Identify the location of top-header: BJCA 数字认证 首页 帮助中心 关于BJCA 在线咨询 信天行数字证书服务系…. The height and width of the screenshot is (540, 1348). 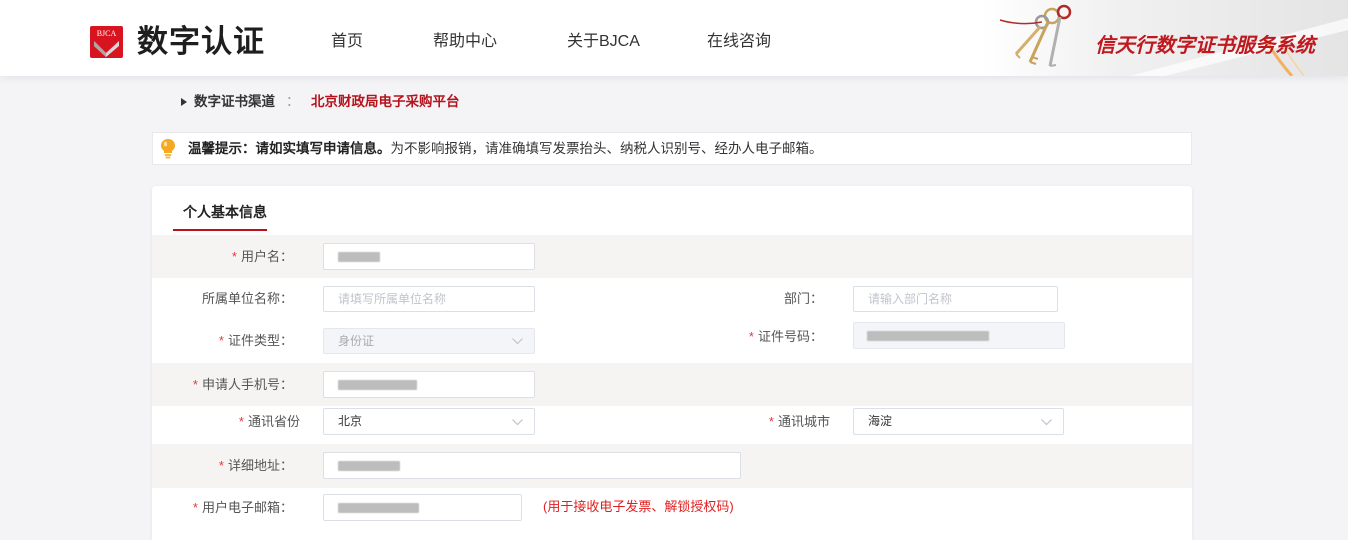
(674, 38).